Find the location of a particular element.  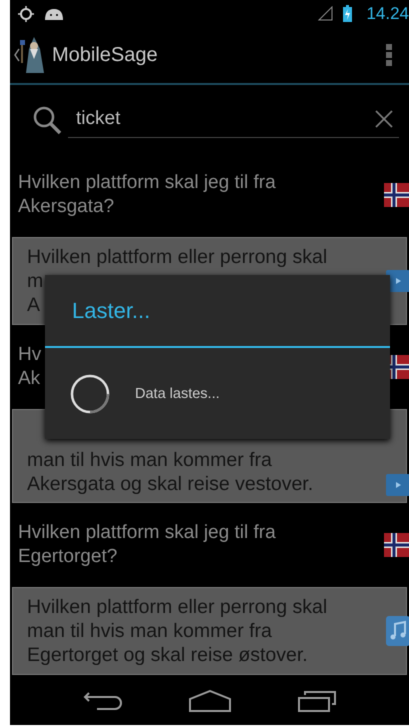

answer-text: m is located at coordinates (35, 280).